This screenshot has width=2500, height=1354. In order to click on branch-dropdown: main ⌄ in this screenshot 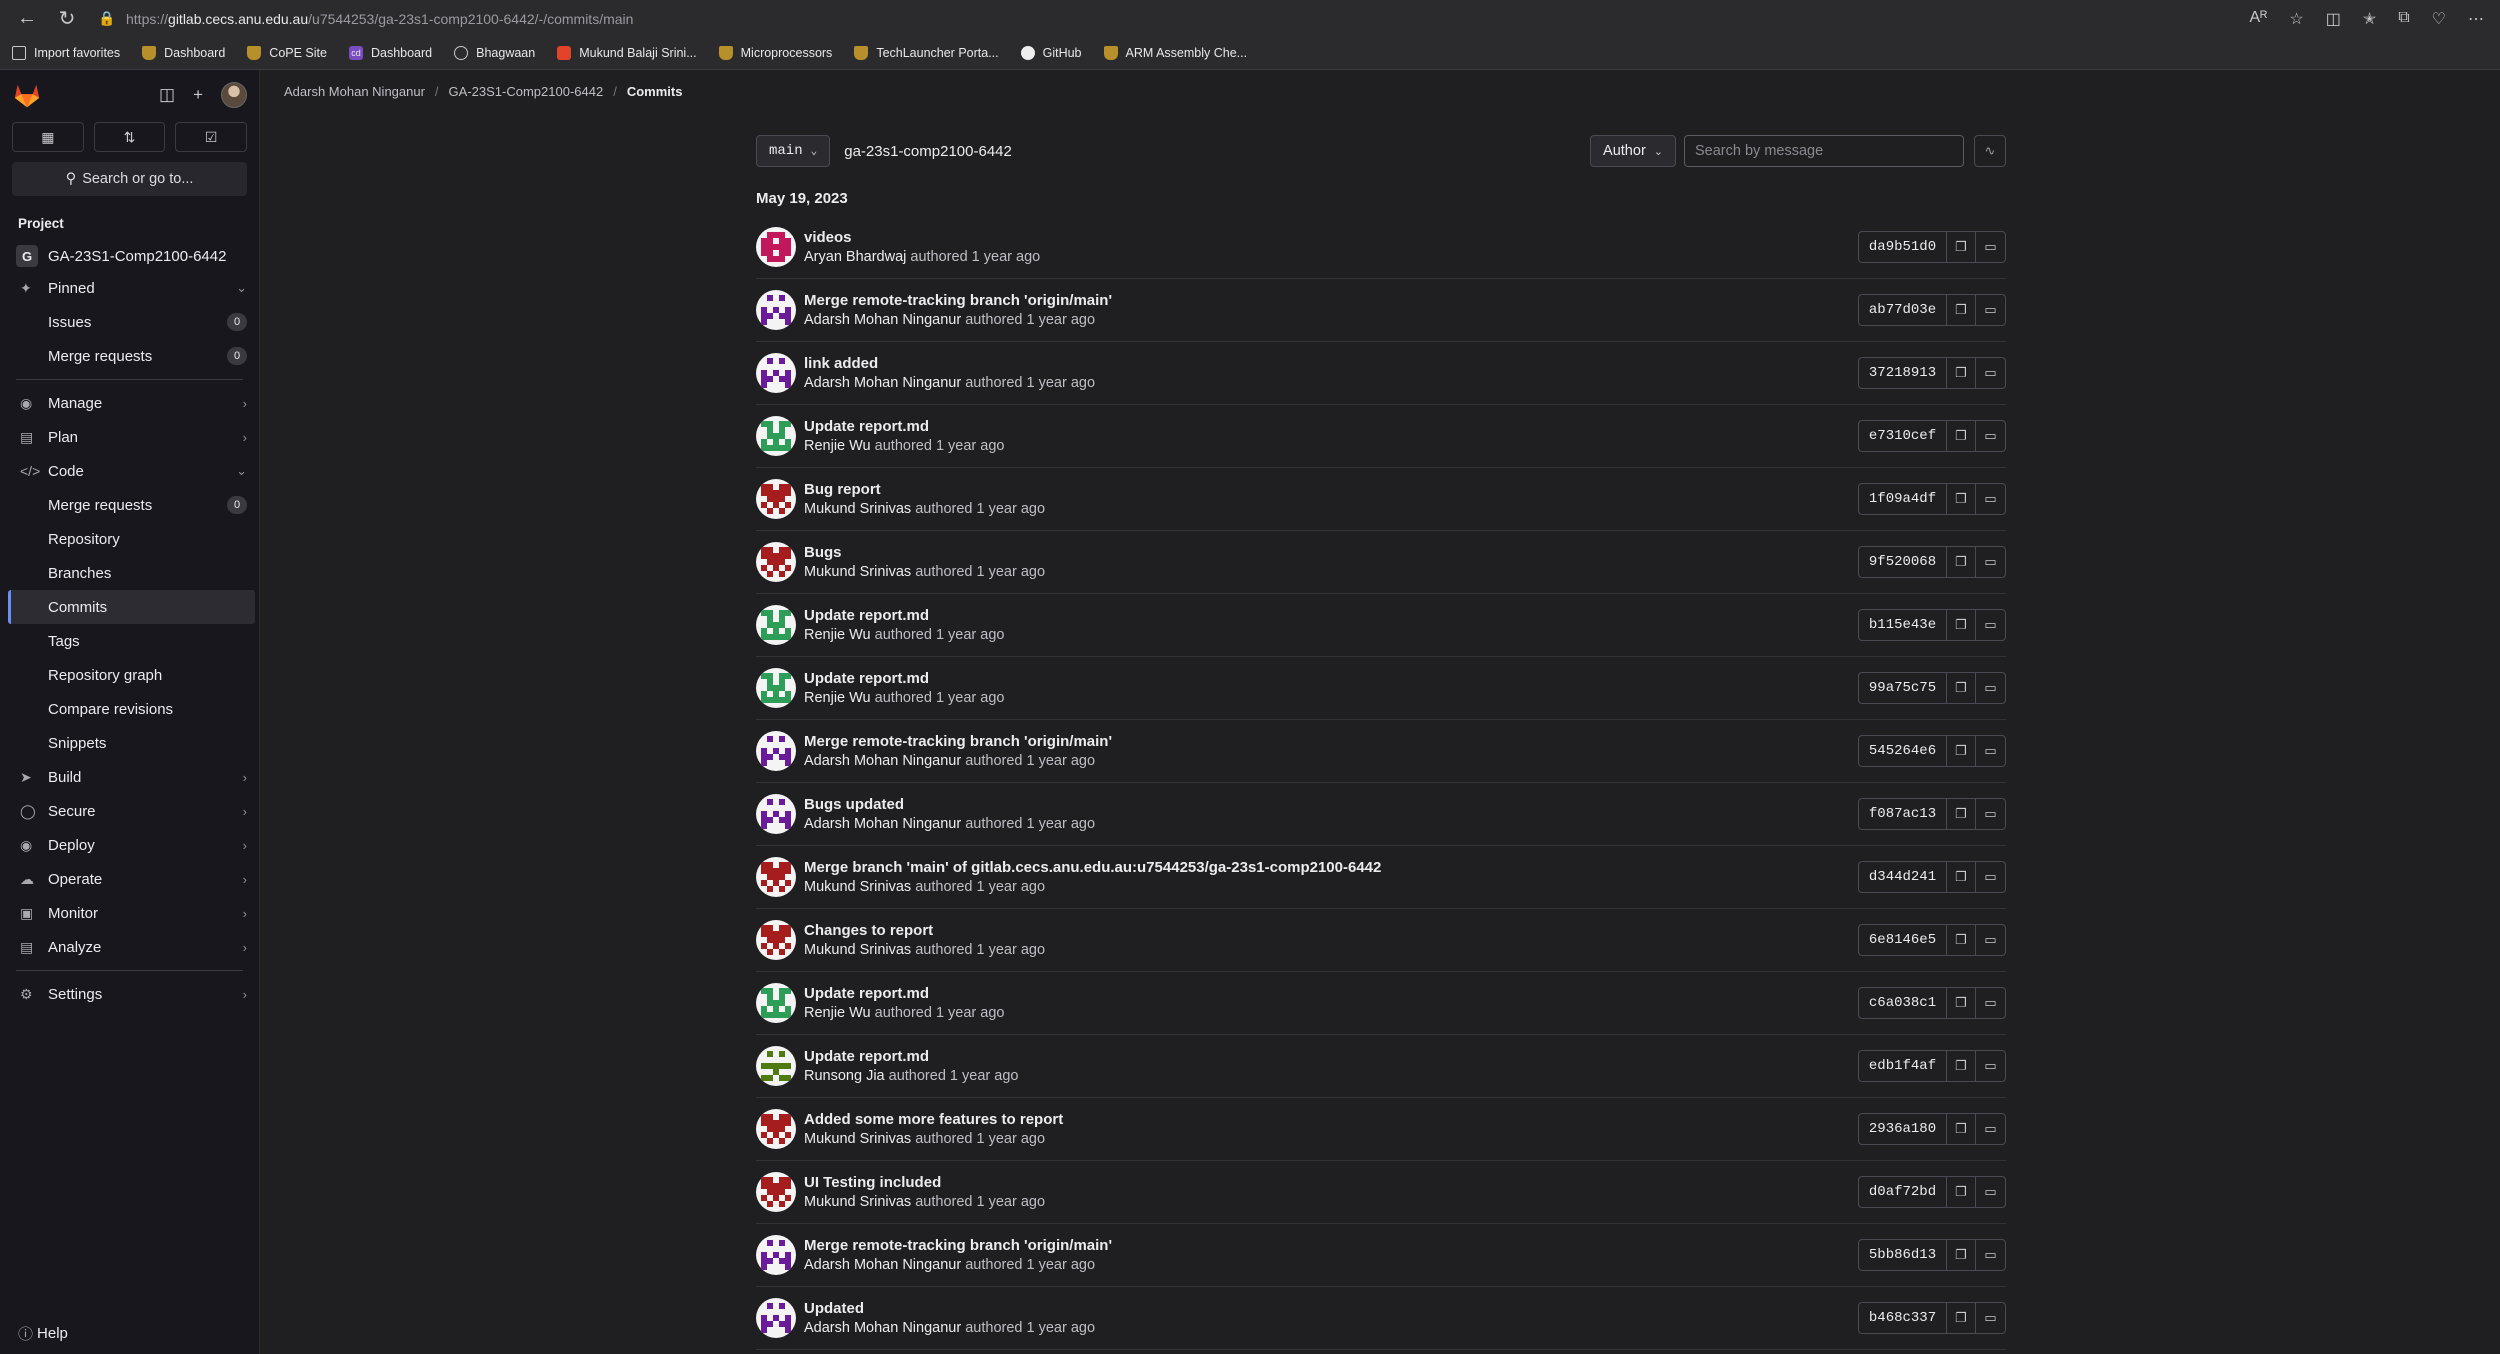, I will do `click(793, 151)`.